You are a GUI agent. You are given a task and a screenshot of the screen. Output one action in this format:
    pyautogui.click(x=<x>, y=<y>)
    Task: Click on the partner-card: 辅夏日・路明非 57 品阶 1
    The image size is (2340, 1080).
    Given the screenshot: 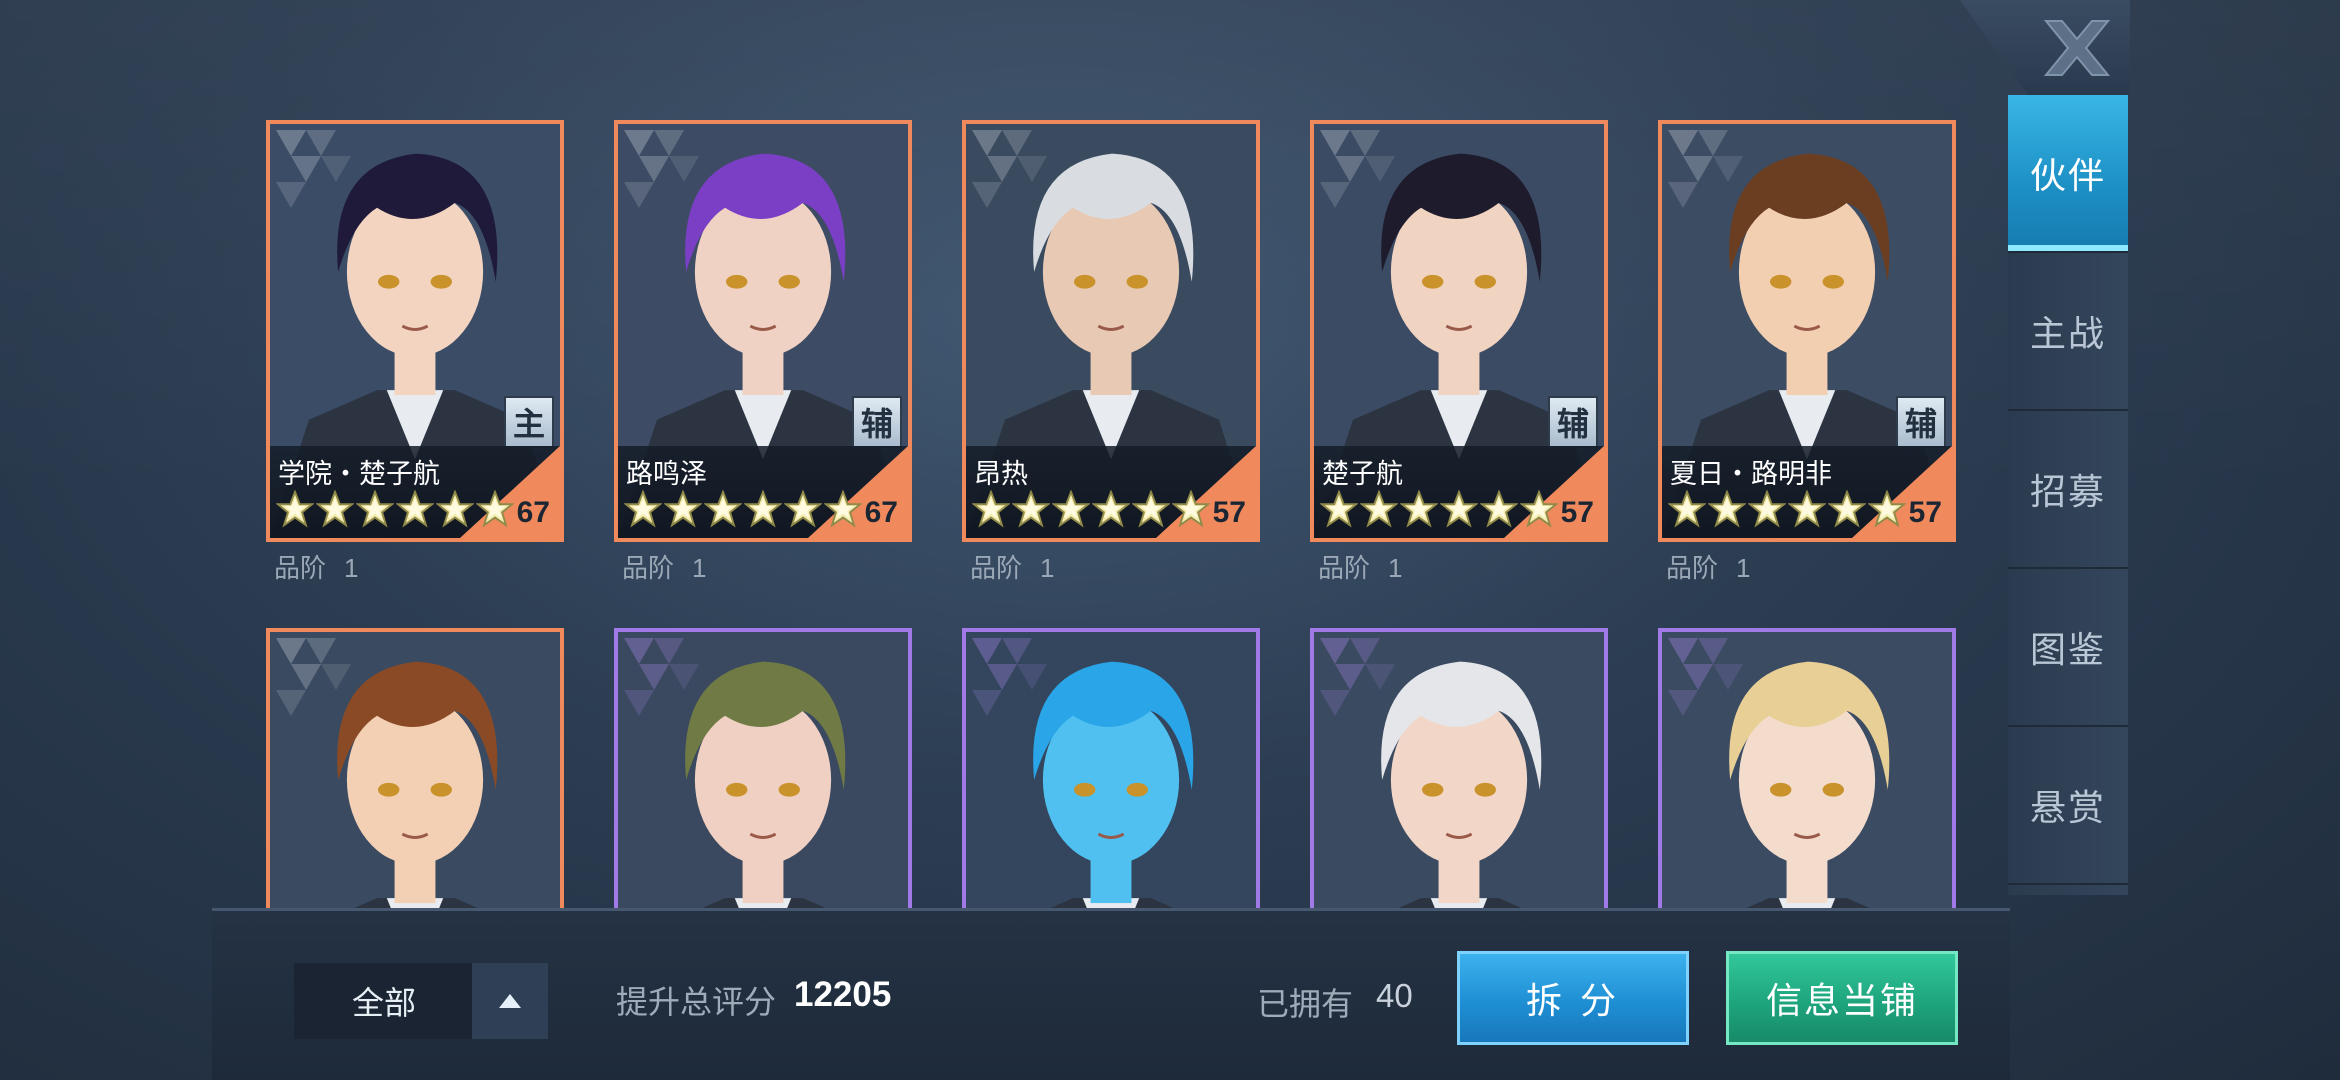 What is the action you would take?
    pyautogui.click(x=1807, y=351)
    